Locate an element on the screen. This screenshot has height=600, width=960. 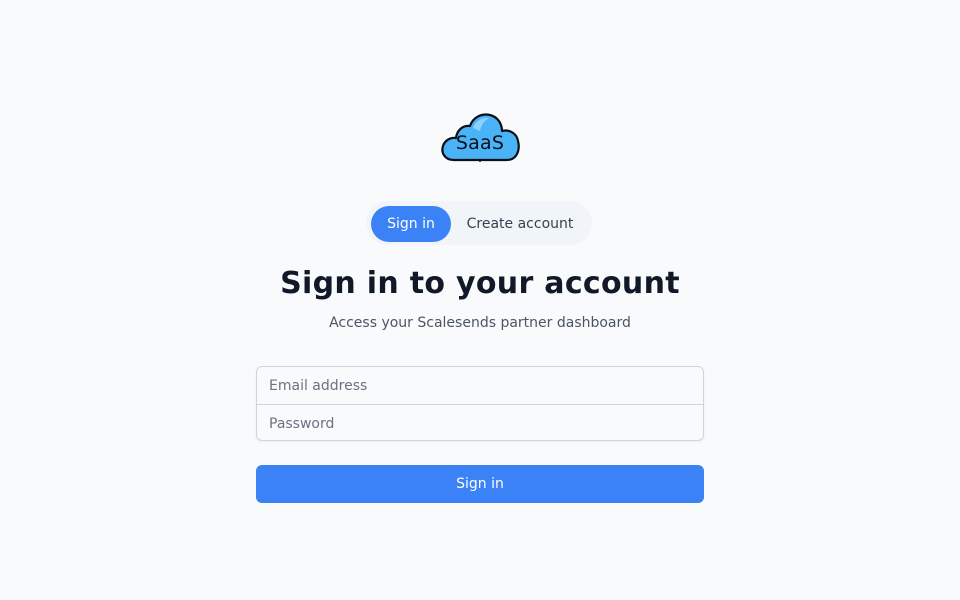
page-subtitle: Access your Scalesends partner dashboard is located at coordinates (480, 323).